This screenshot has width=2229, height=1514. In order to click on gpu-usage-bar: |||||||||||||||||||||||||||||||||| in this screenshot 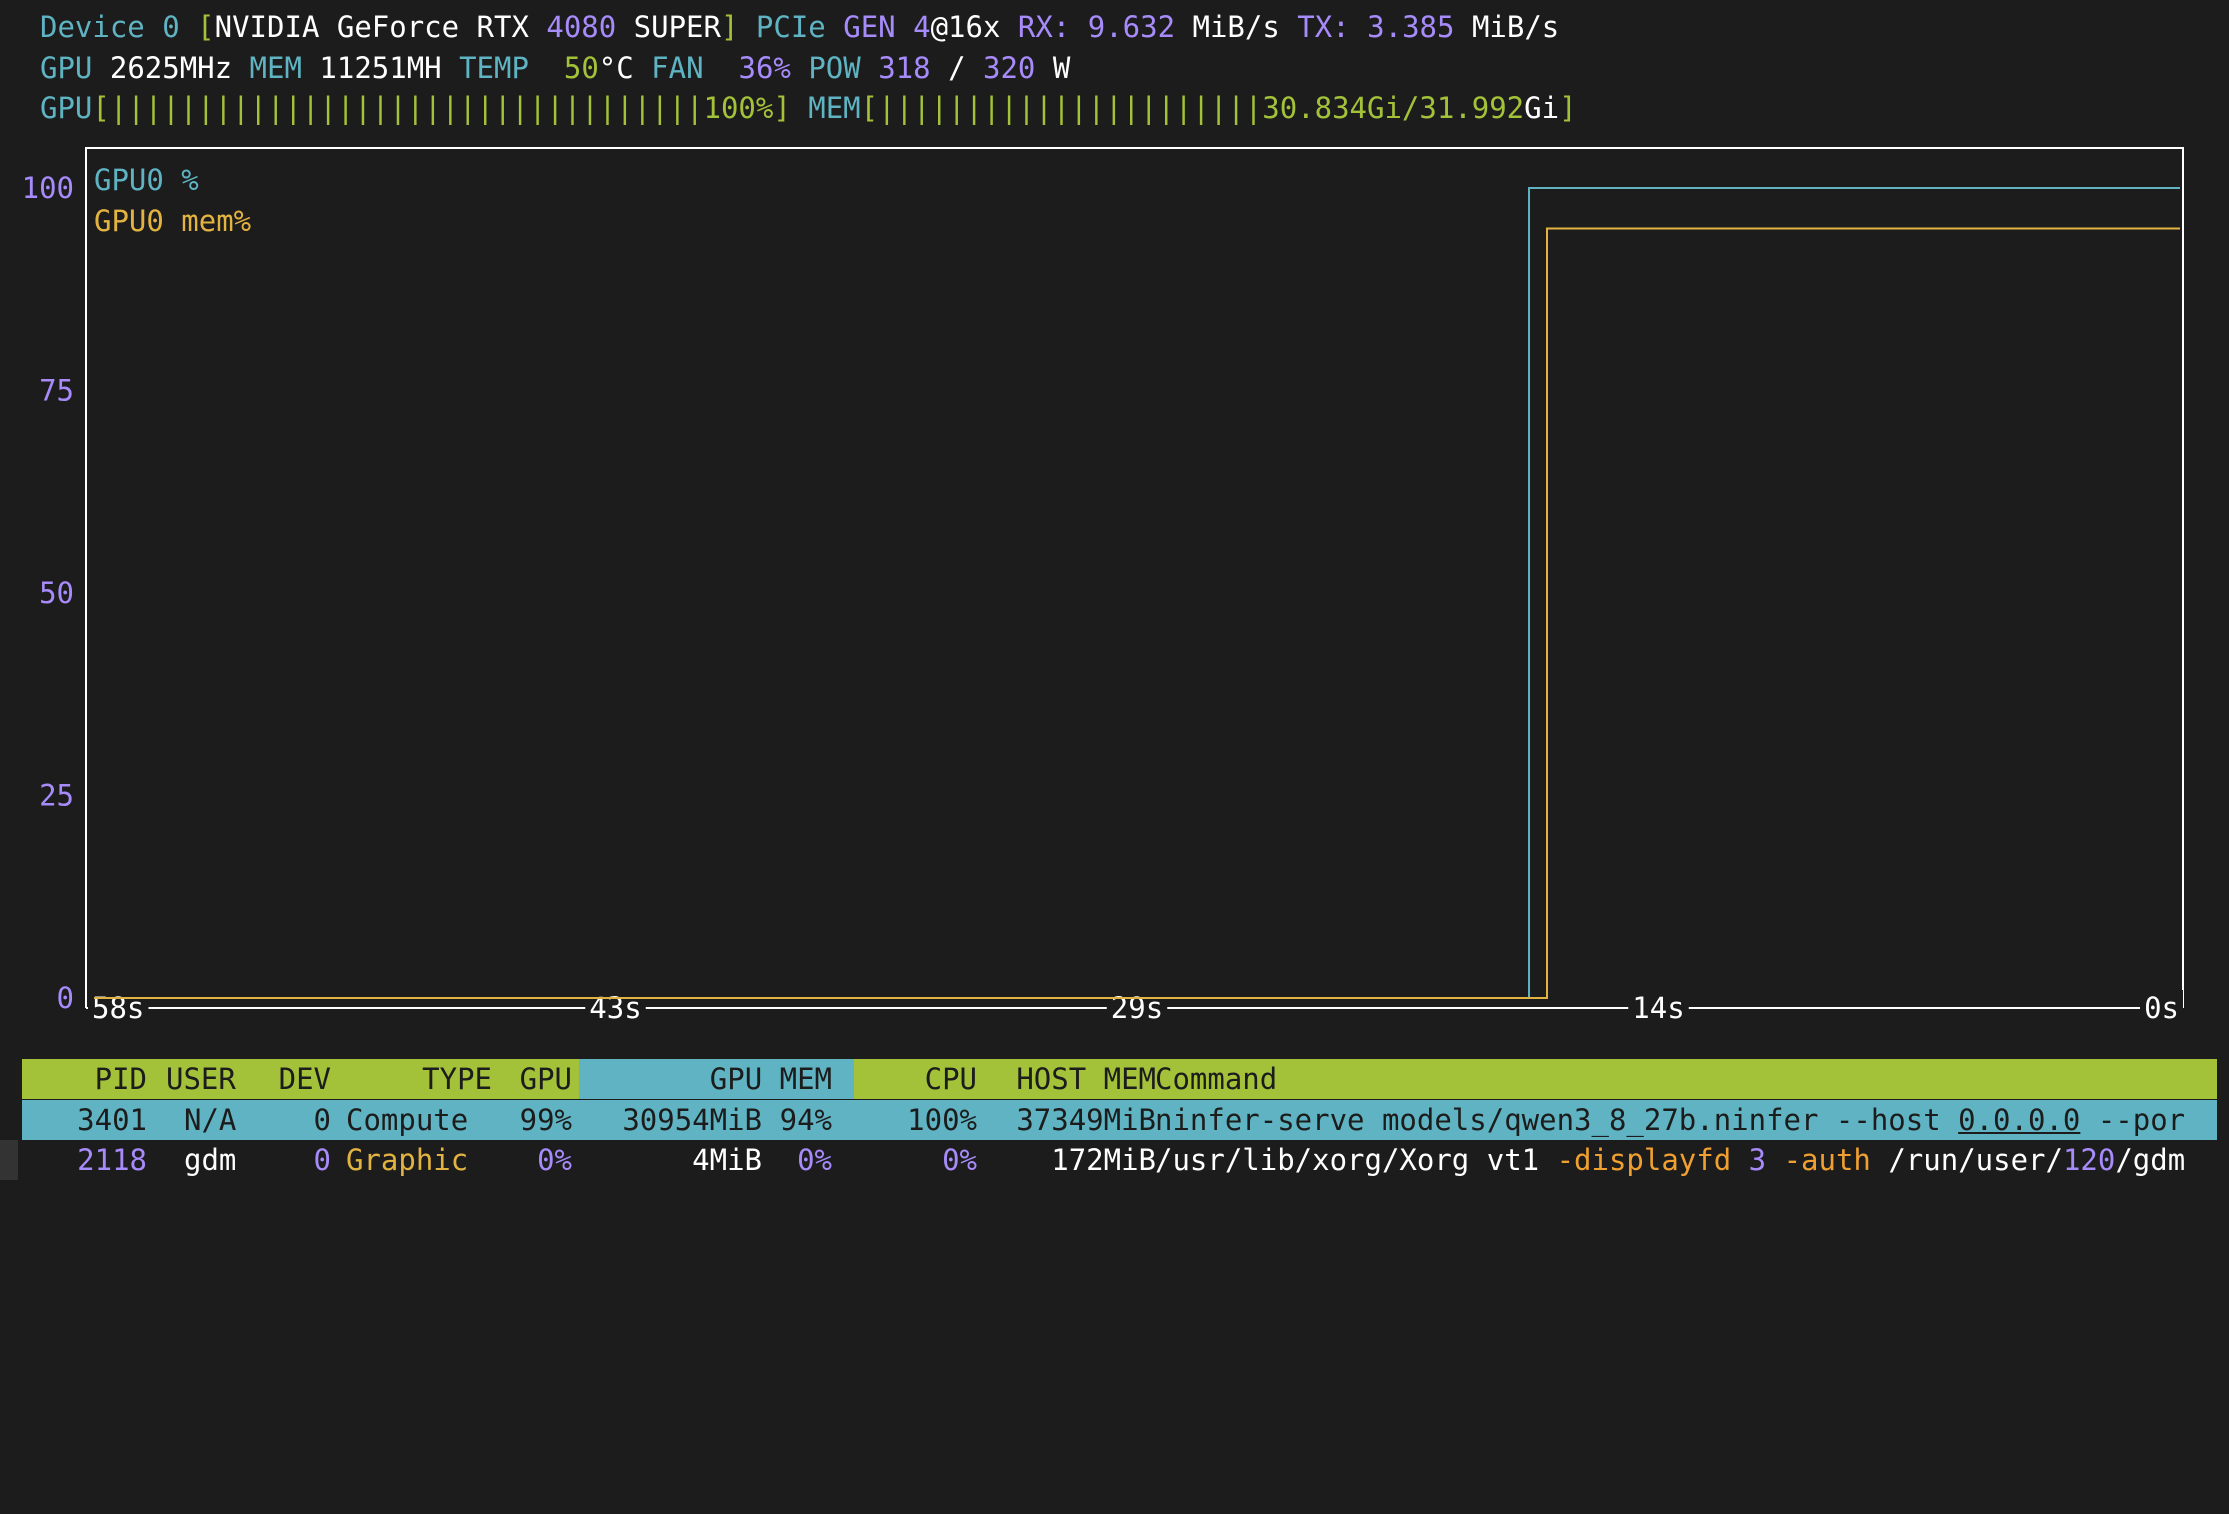, I will do `click(406, 108)`.